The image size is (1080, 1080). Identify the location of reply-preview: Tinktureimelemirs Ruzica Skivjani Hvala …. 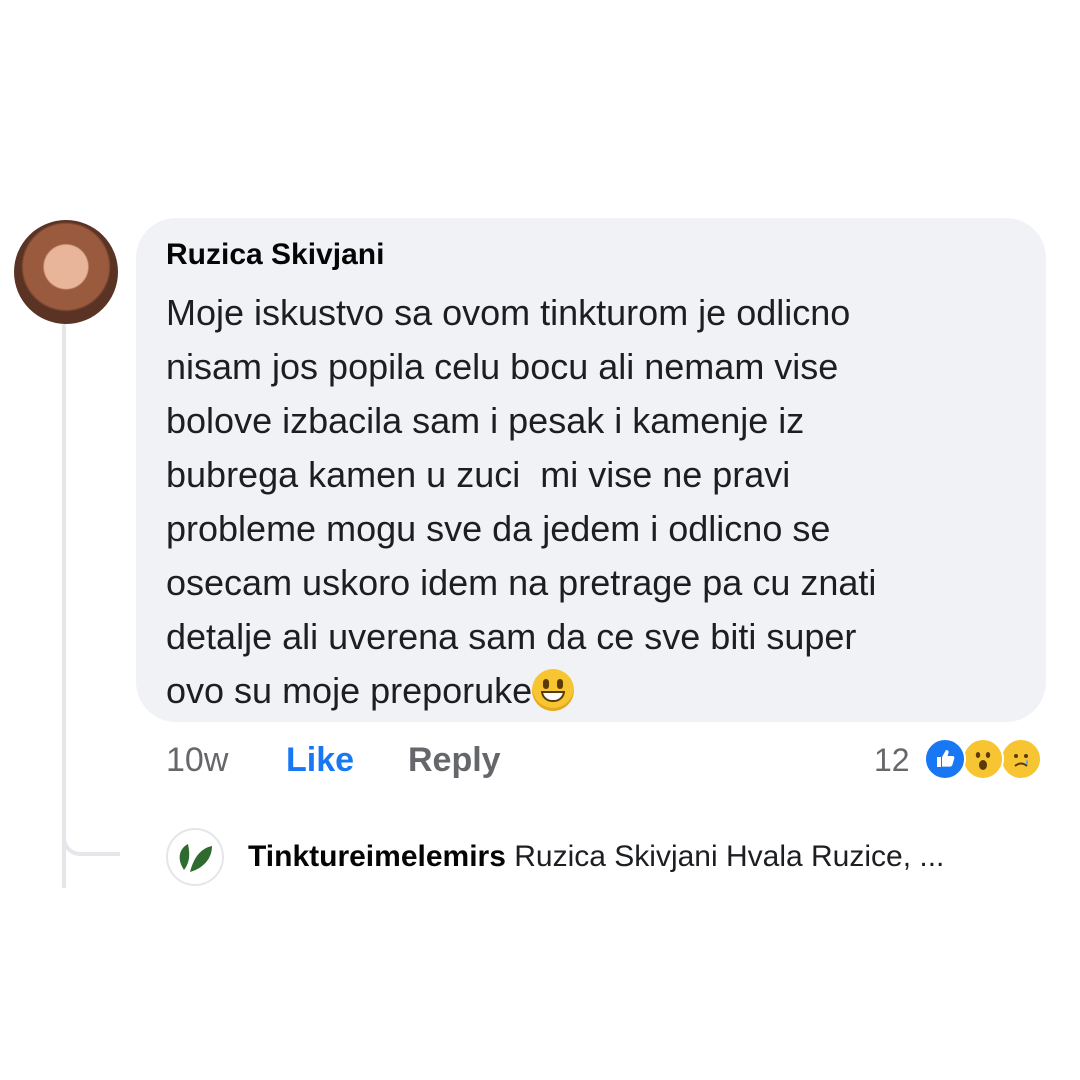
(596, 857).